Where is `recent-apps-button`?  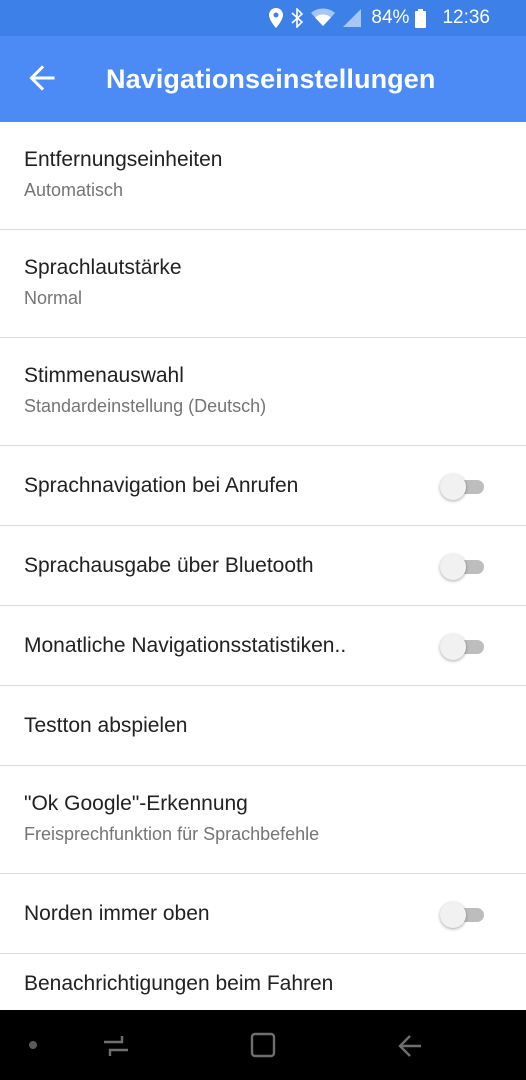
recent-apps-button is located at coordinates (116, 1046).